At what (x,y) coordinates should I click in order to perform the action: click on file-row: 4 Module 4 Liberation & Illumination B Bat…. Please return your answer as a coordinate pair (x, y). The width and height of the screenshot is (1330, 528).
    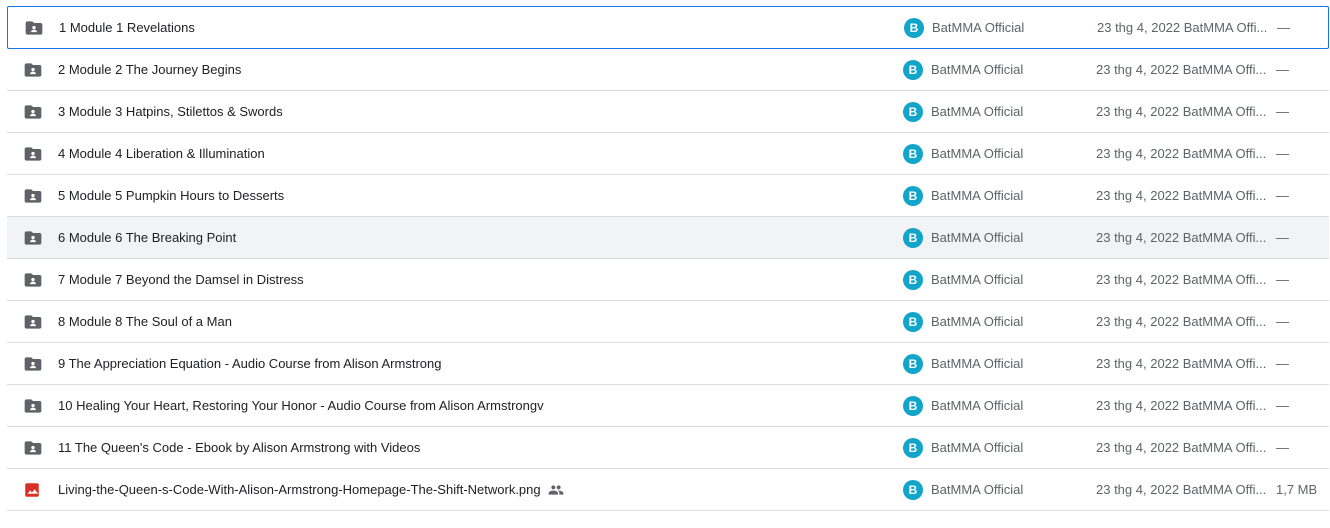
    Looking at the image, I should click on (668, 154).